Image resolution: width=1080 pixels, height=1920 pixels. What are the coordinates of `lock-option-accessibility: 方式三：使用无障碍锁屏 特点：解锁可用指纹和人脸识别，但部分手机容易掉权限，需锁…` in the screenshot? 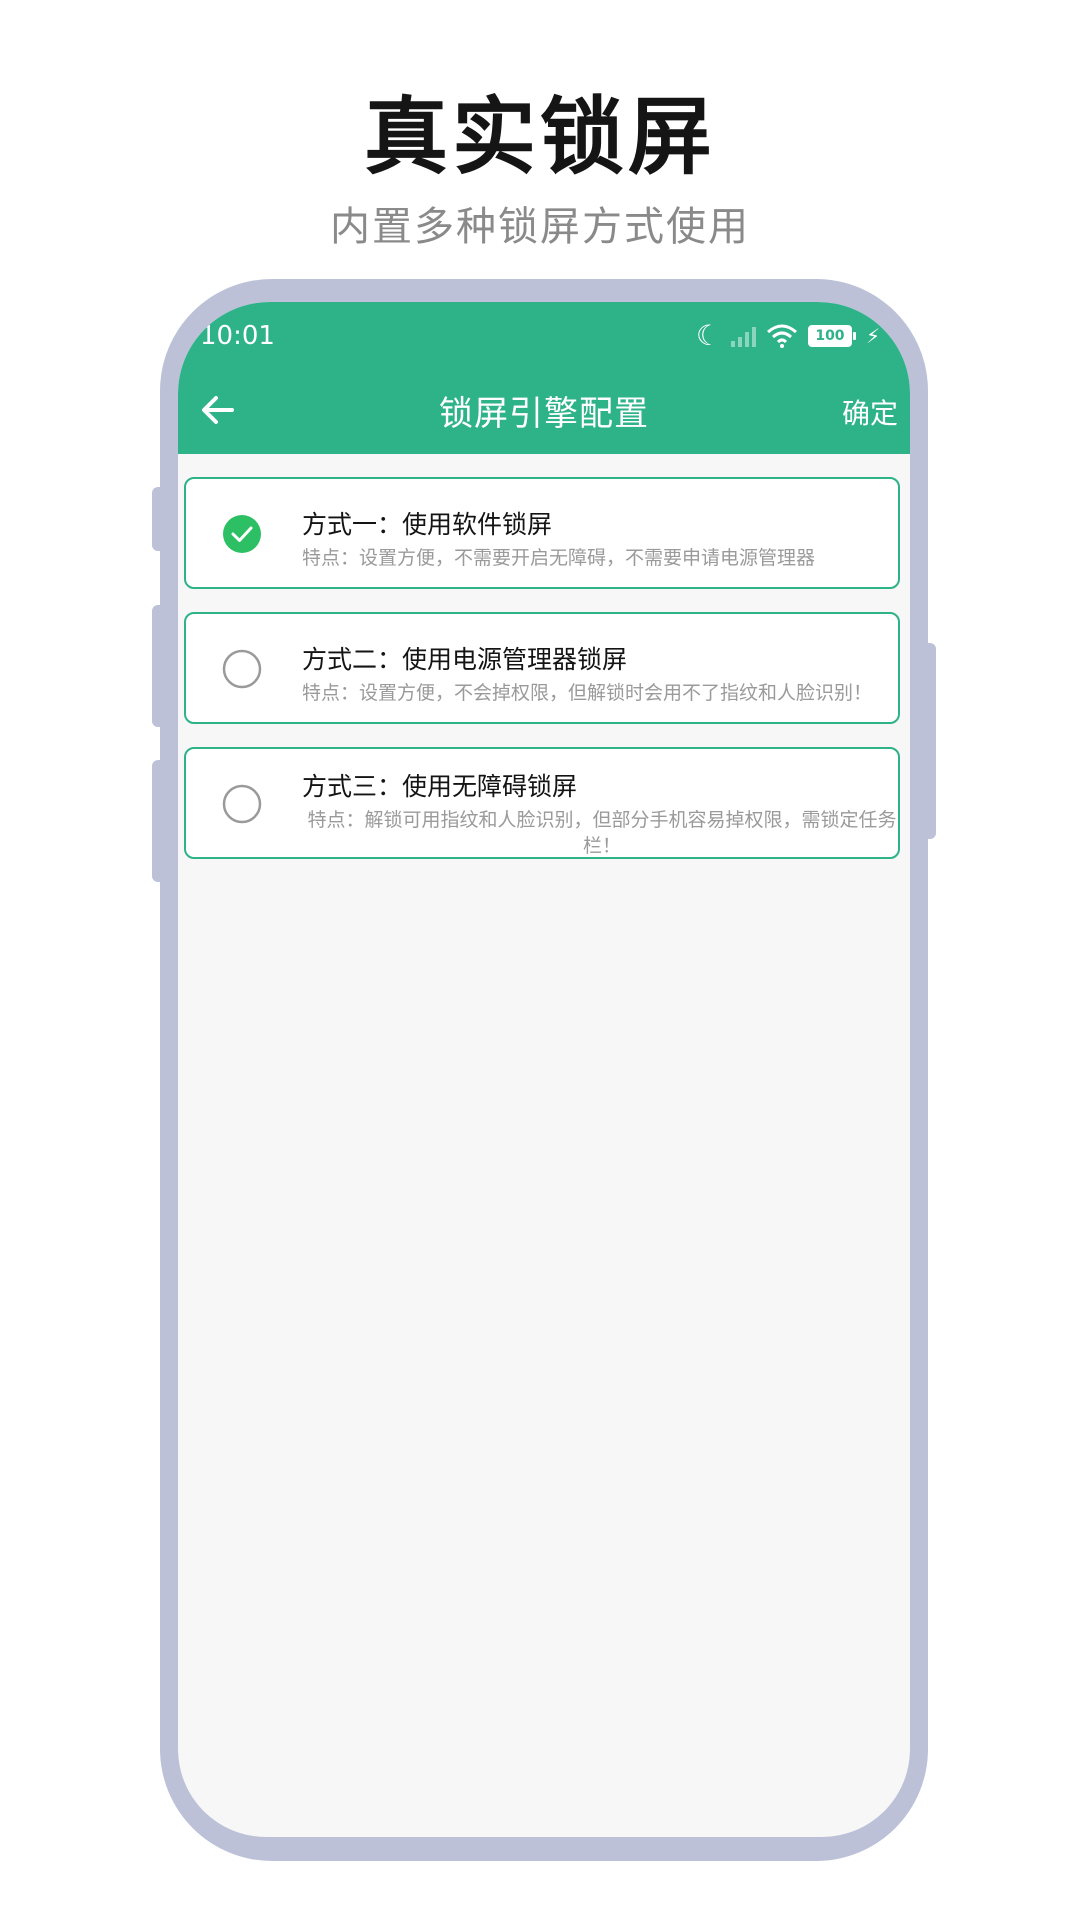 It's located at (542, 803).